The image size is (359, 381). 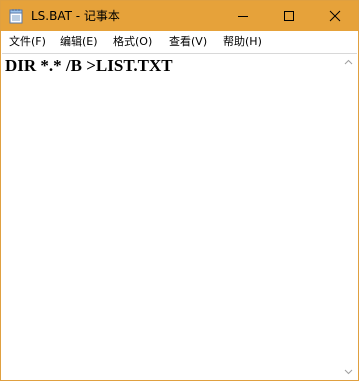 What do you see at coordinates (179, 16) in the screenshot?
I see `title-bar: LS.BAT - 记事本` at bounding box center [179, 16].